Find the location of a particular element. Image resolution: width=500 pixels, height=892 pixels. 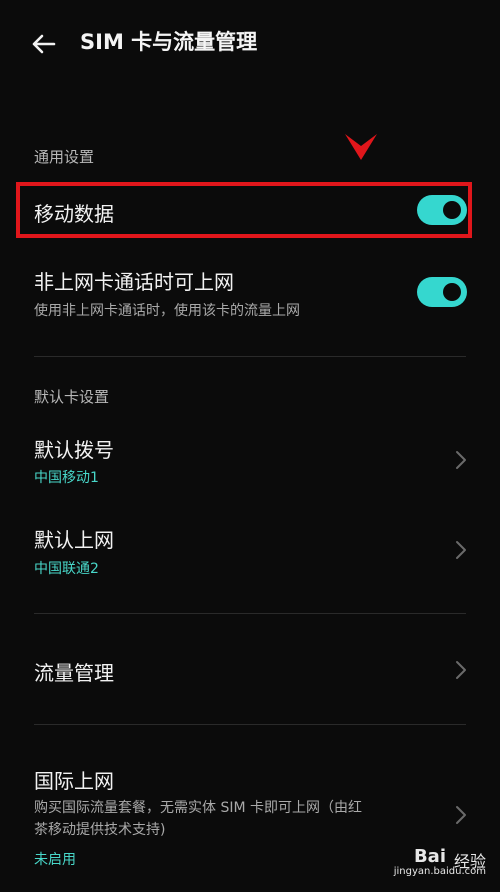

section-label-general: 通用设置 is located at coordinates (64, 157).